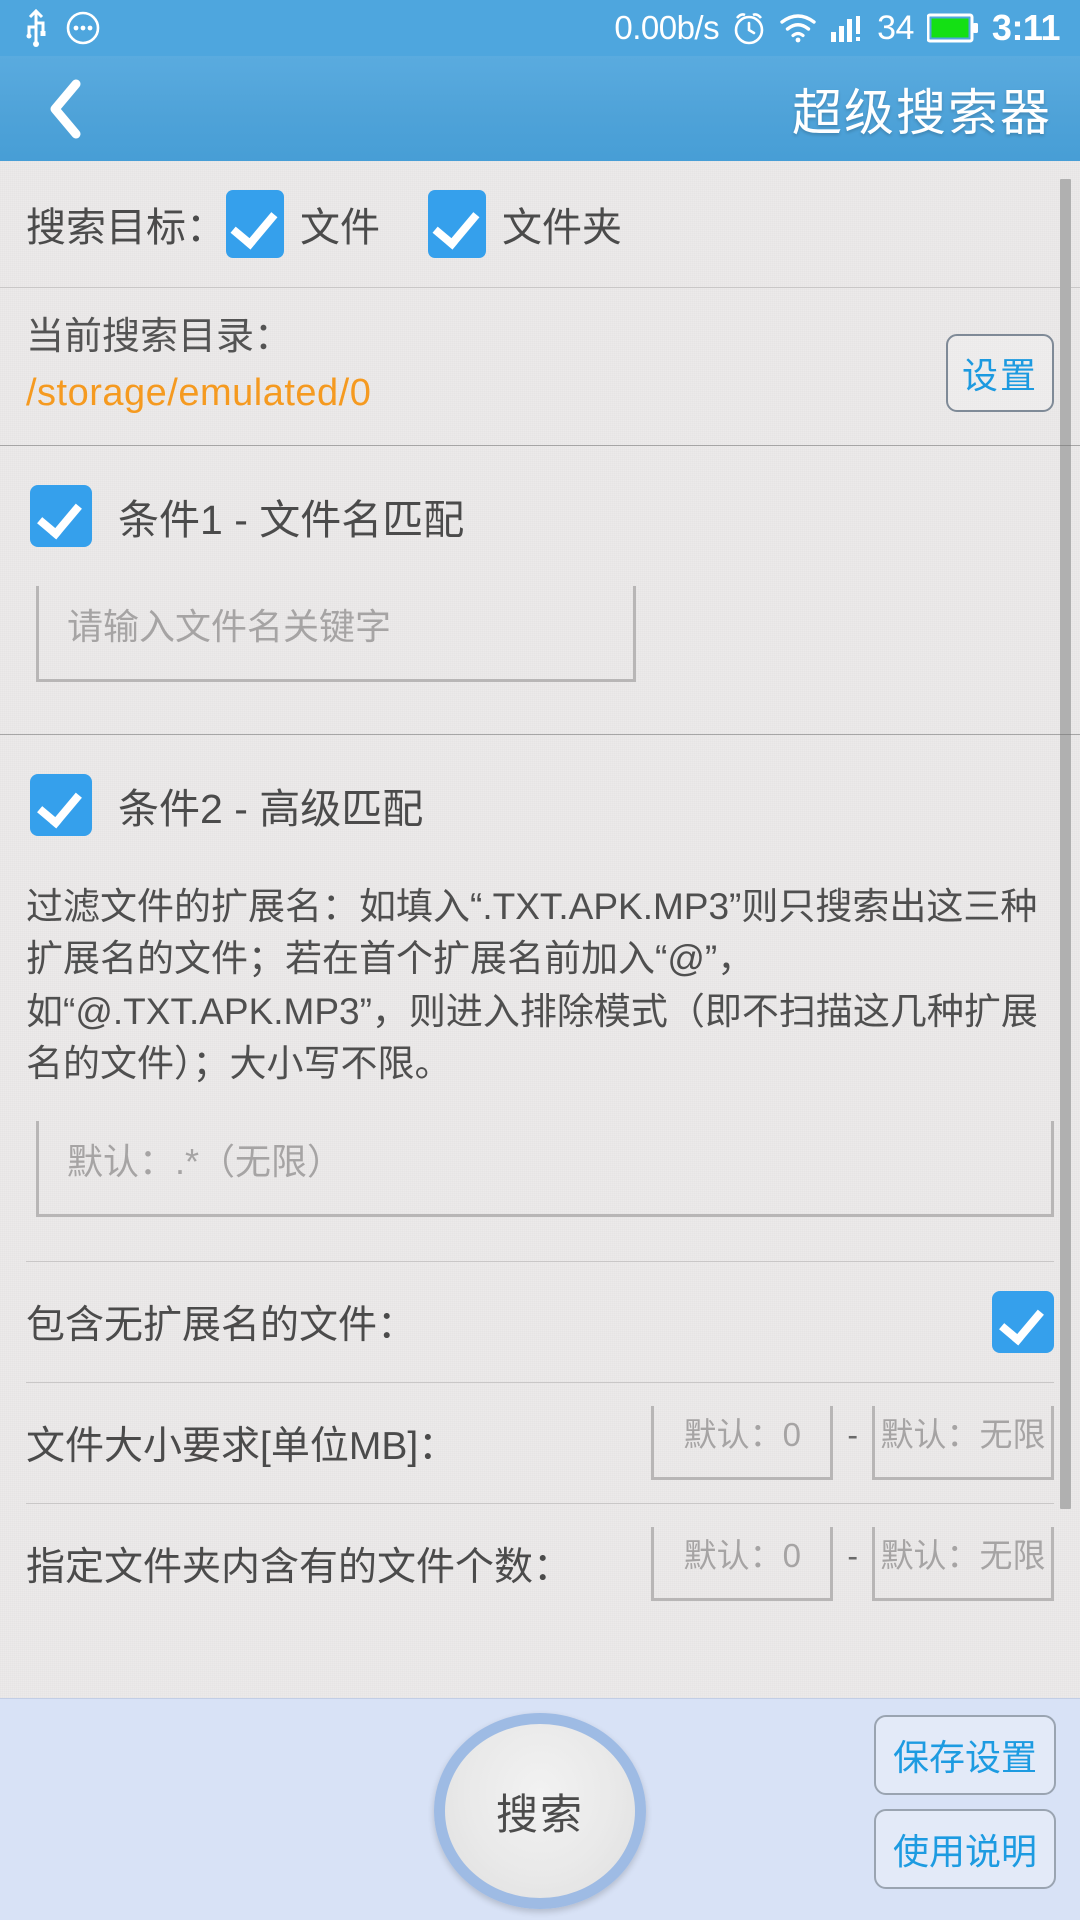 The width and height of the screenshot is (1080, 1920). I want to click on page-title: 超级搜索器, so click(922, 112).